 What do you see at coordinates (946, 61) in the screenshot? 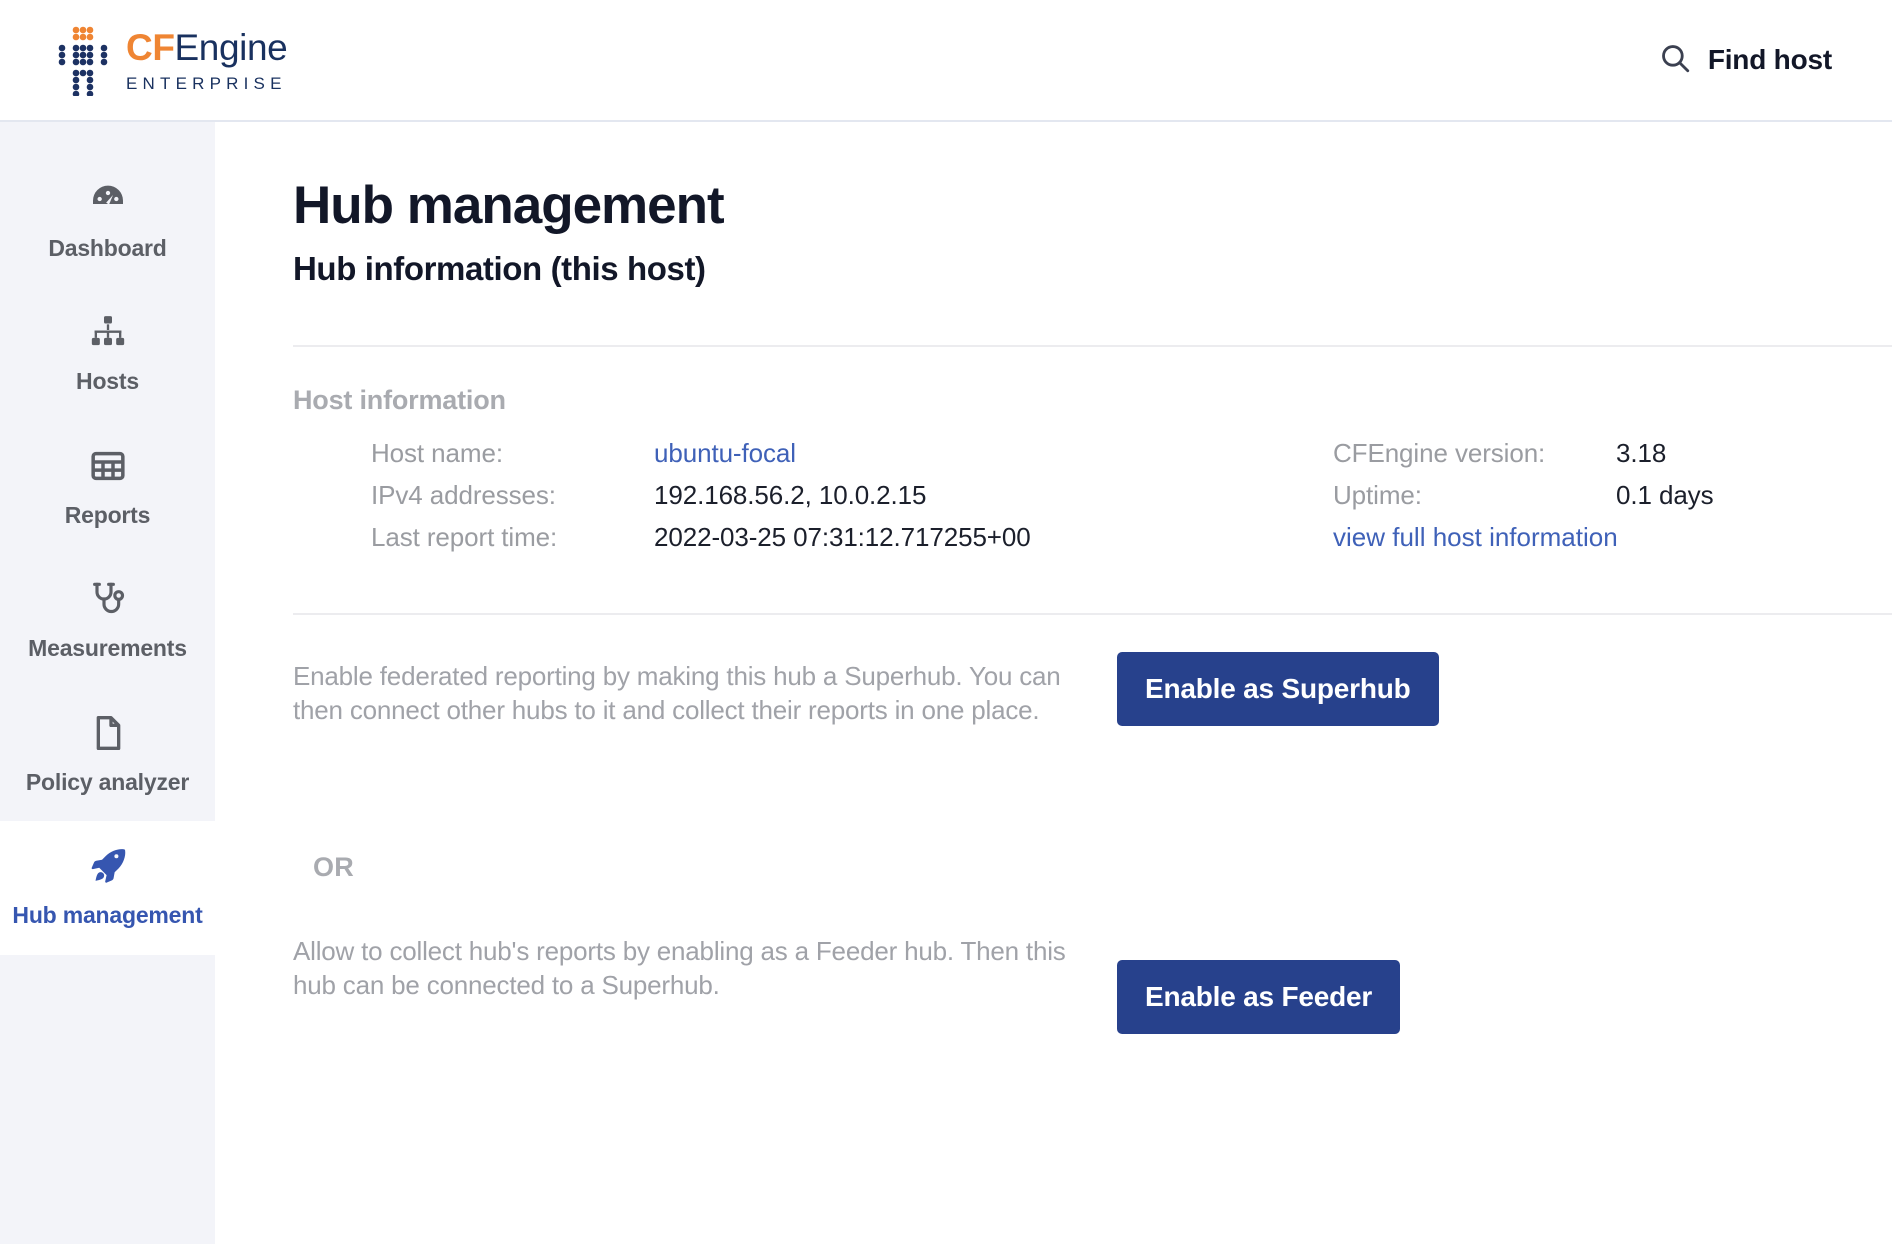
I see `top-bar: CFEngine ENTERPRISE Find host` at bounding box center [946, 61].